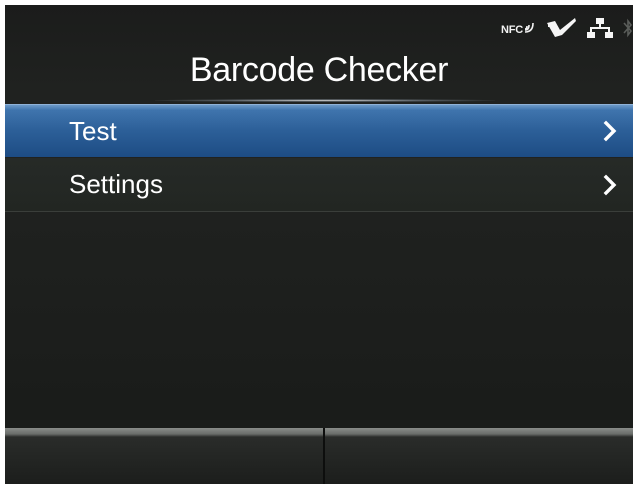 The image size is (638, 484). Describe the element at coordinates (511, 29) in the screenshot. I see `nfc-label: NFC` at that location.